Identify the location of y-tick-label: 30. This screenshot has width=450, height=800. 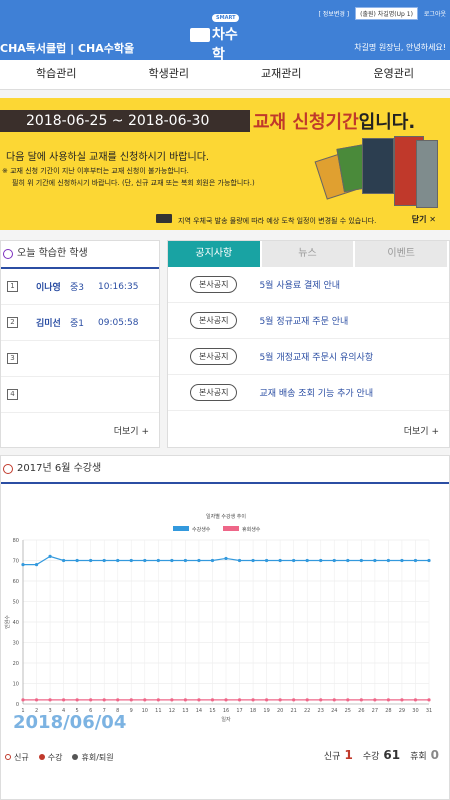
(16, 644).